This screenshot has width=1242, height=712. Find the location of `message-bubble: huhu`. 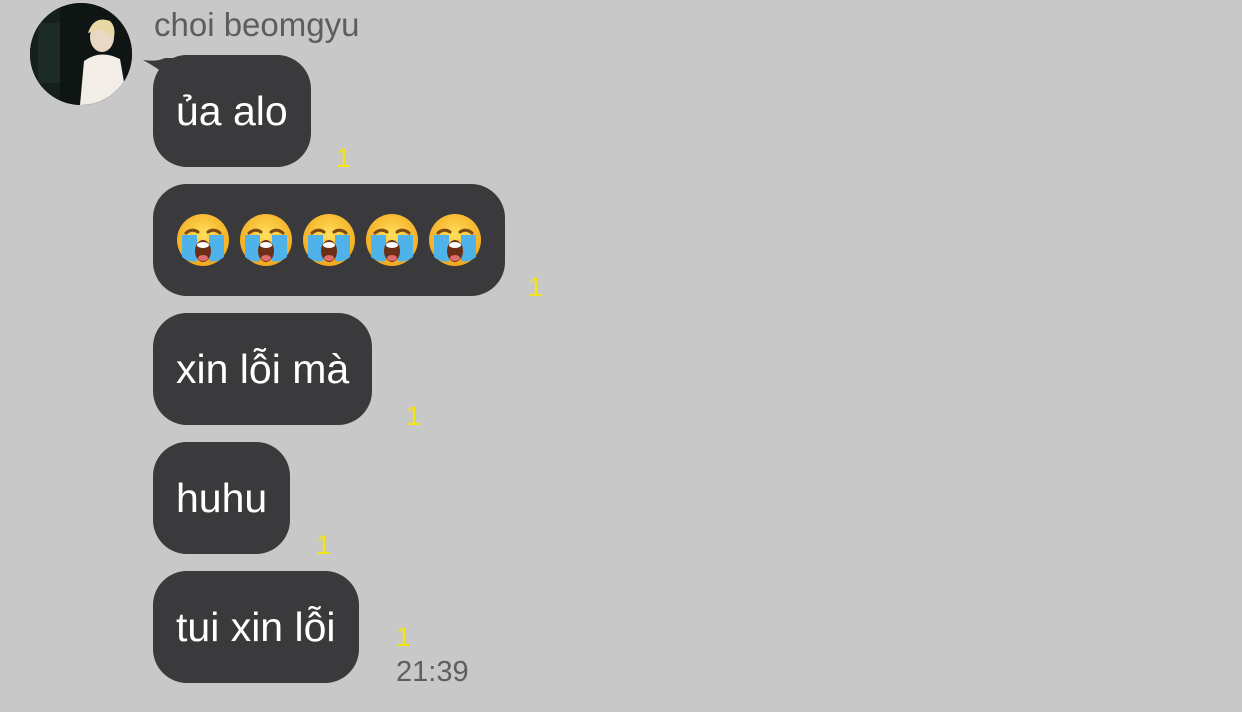

message-bubble: huhu is located at coordinates (222, 498).